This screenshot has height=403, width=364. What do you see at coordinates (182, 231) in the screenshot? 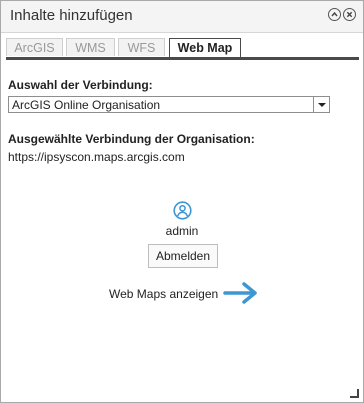
I see `username: admin` at bounding box center [182, 231].